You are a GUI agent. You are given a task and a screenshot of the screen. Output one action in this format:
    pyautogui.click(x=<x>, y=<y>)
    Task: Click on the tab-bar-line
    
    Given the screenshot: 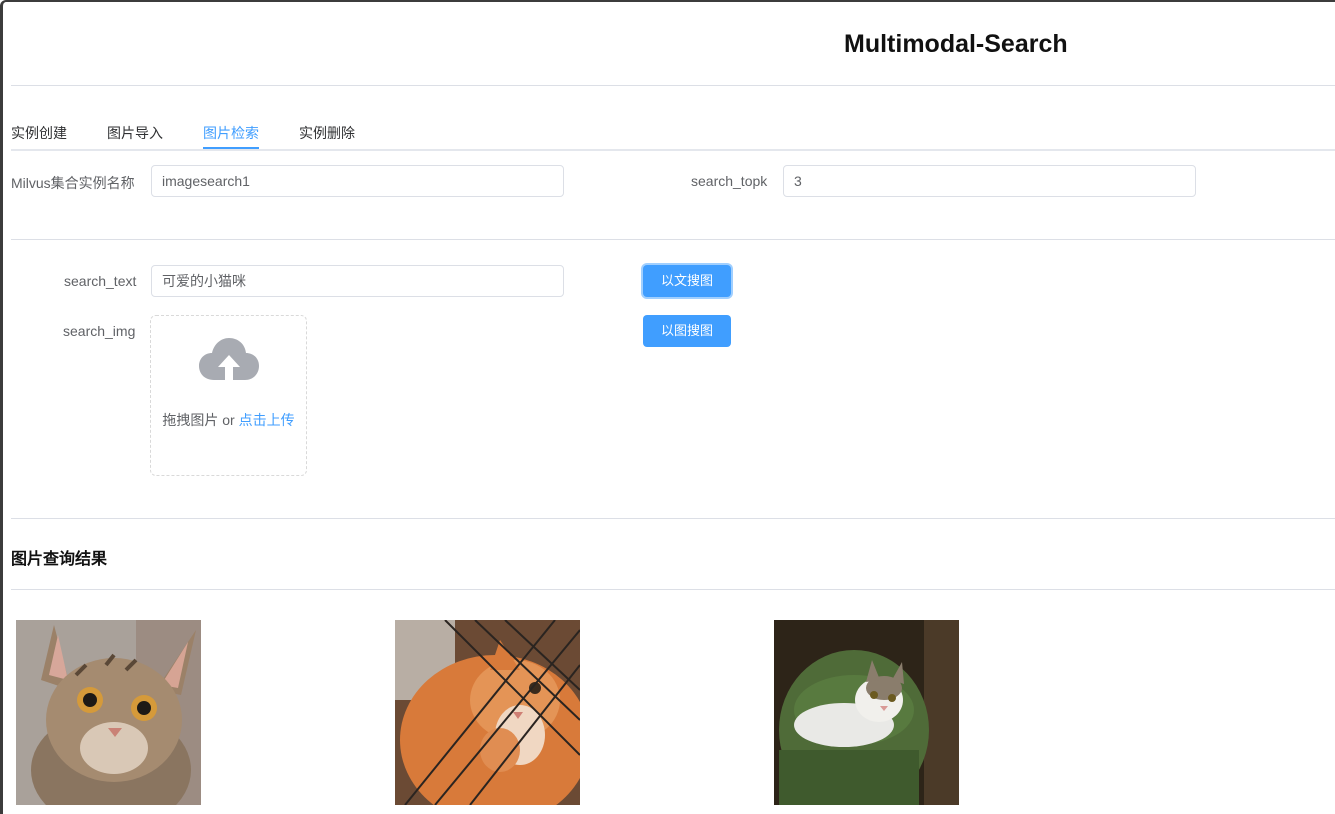 What is the action you would take?
    pyautogui.click(x=673, y=150)
    